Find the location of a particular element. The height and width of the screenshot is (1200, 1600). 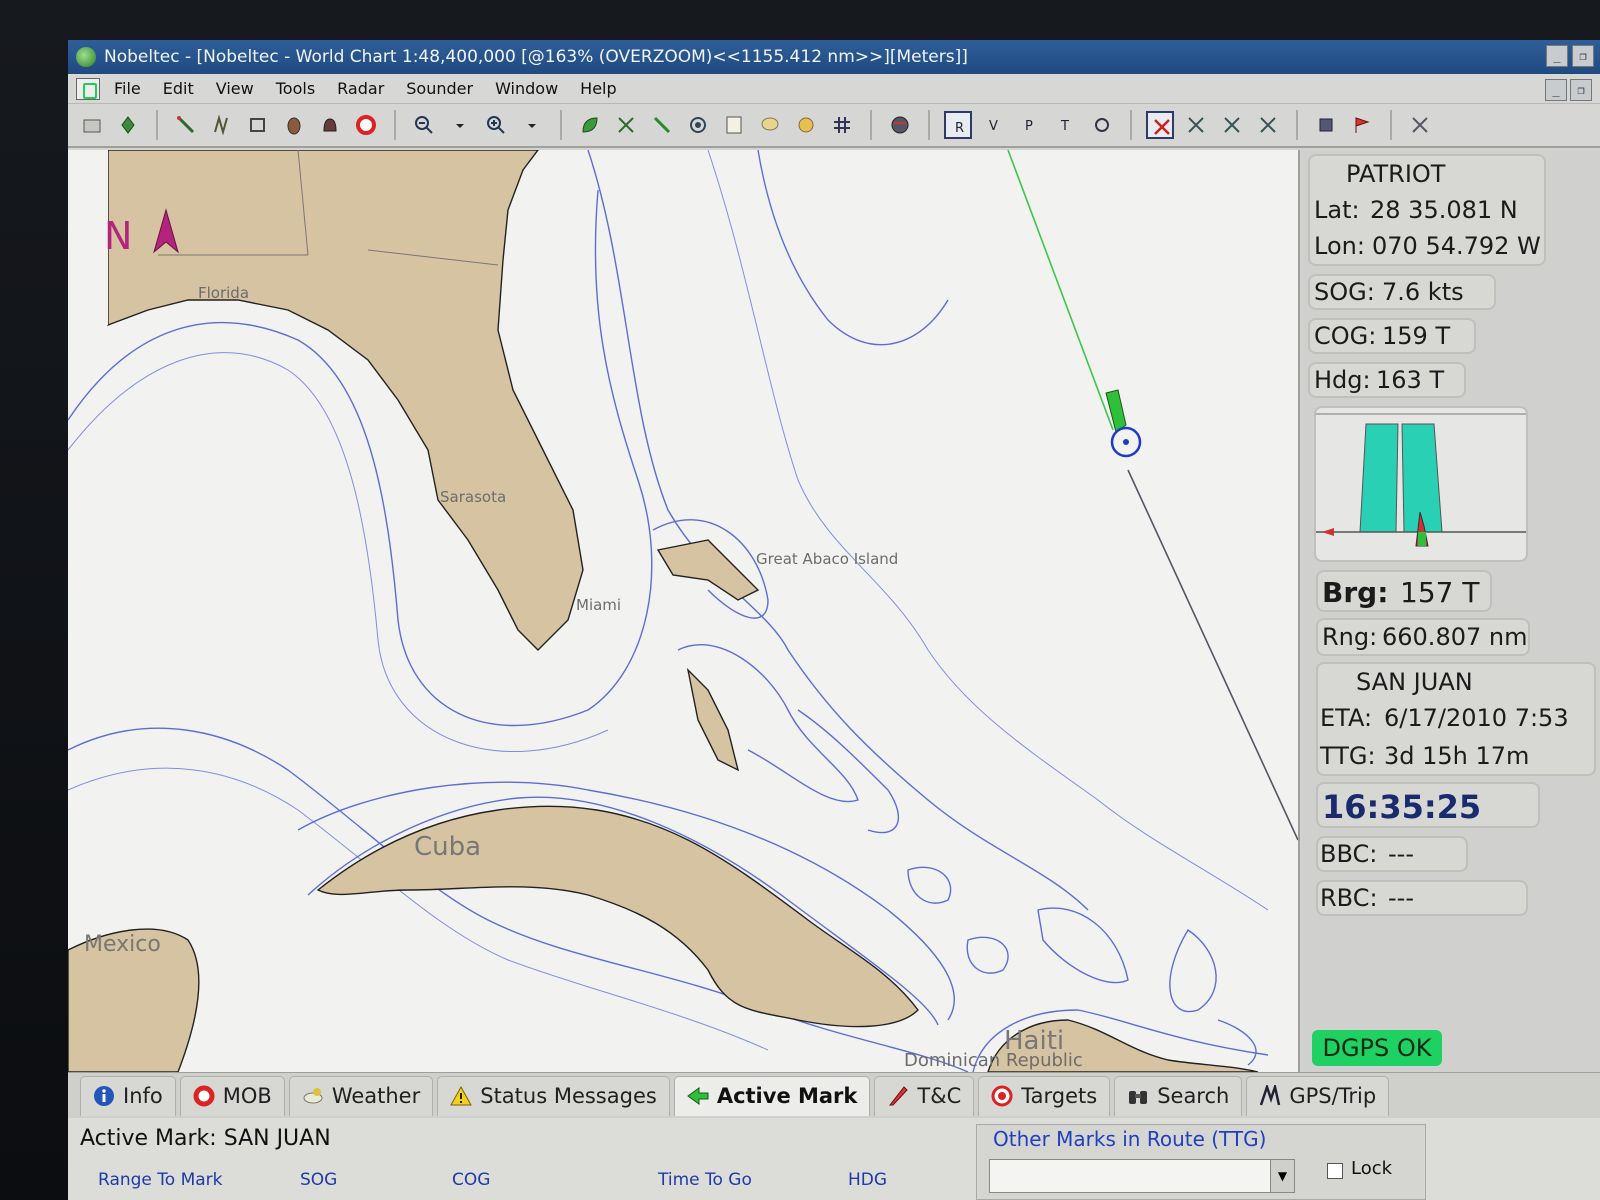

bearing-box: Brg: 157 T is located at coordinates (1404, 591).